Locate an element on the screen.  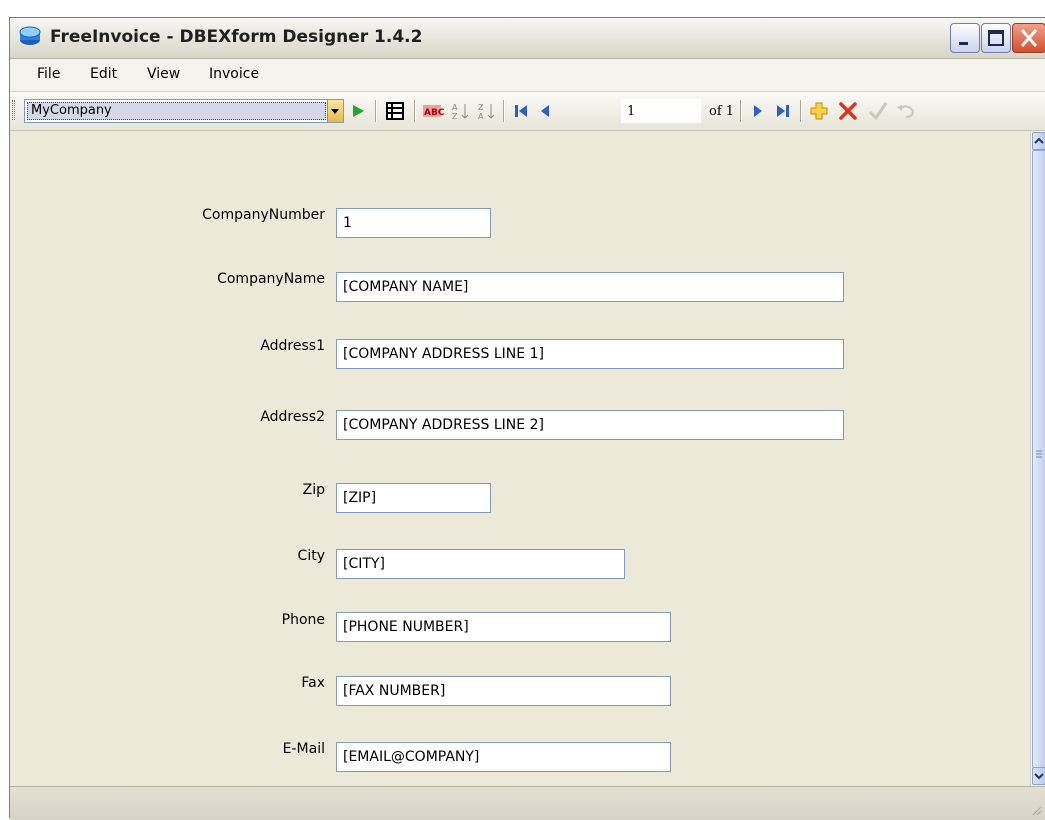
company-number-field: 1 is located at coordinates (413, 223).